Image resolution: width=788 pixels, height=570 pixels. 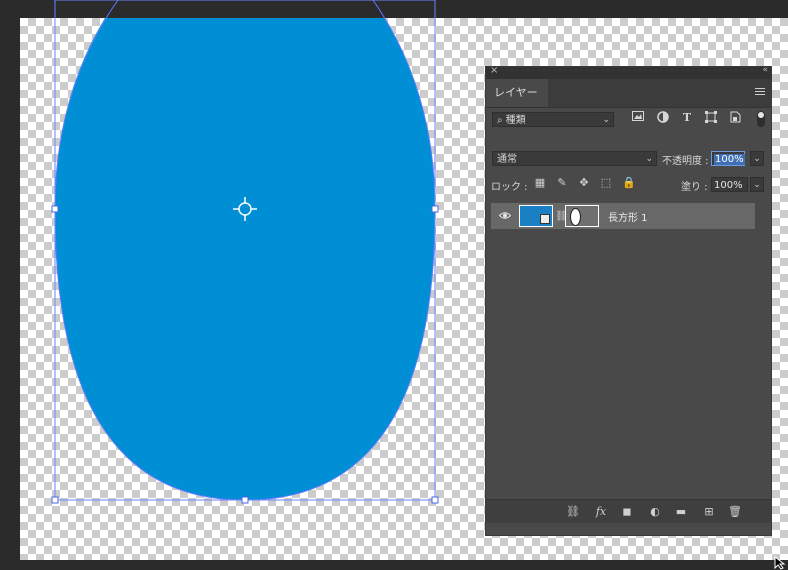 I want to click on visibility-eye-icon, so click(x=505, y=216).